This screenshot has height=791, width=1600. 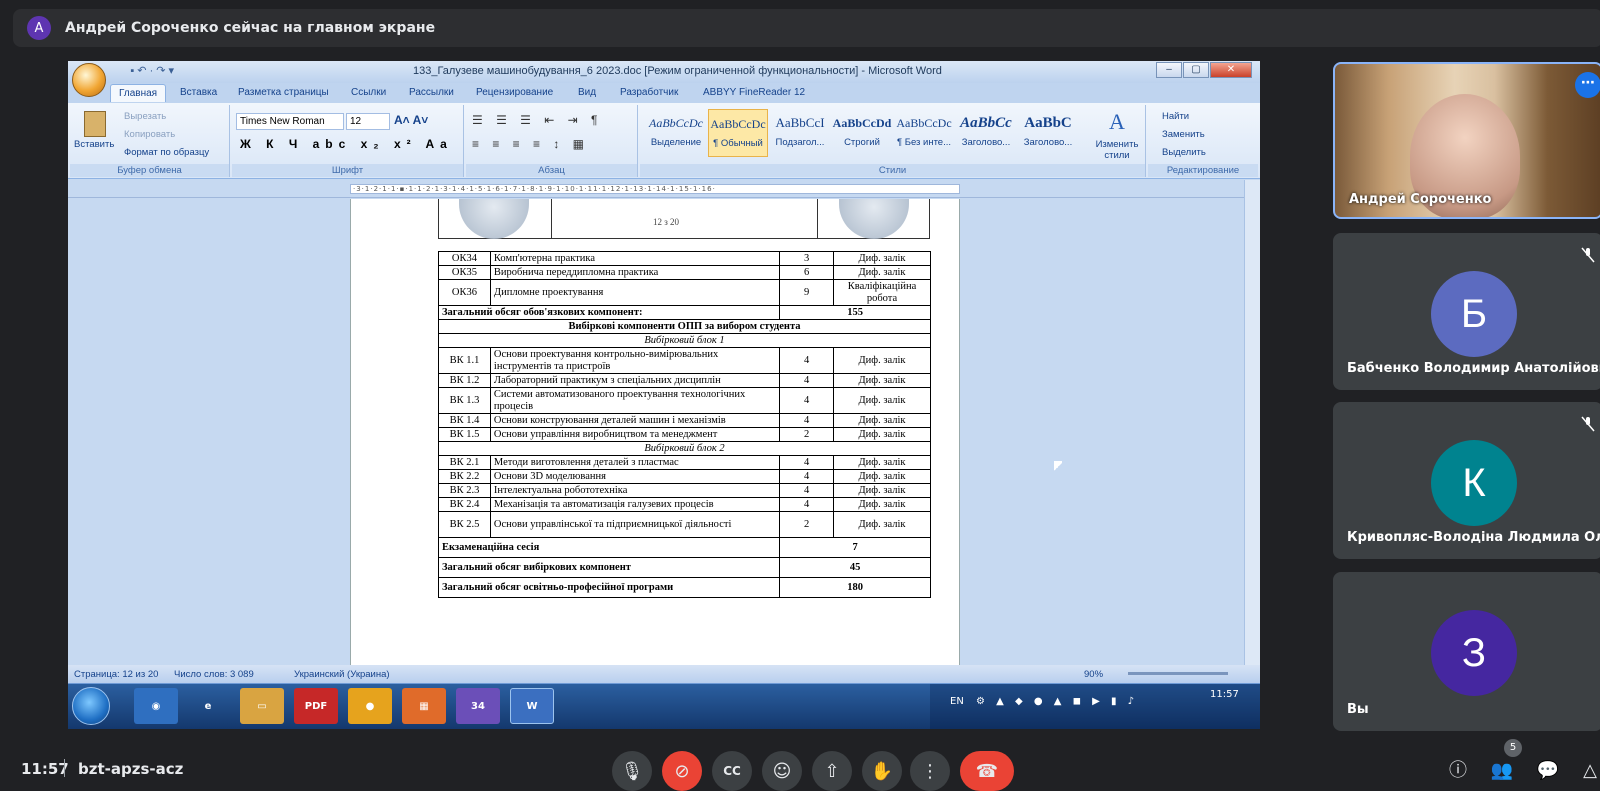 I want to click on paste-button: Вставить, so click(x=94, y=144).